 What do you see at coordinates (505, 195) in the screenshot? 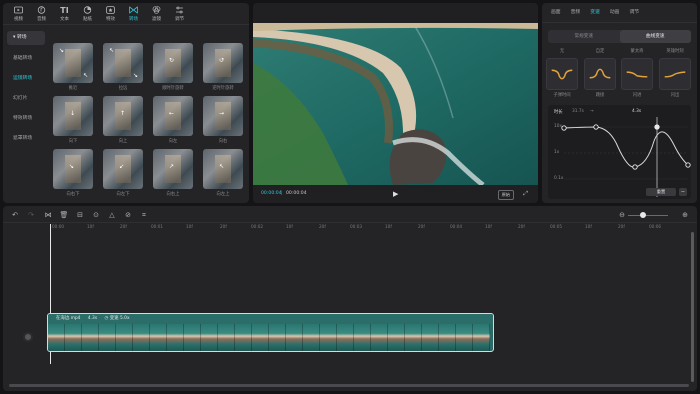
I see `original-ratio-button: 原始` at bounding box center [505, 195].